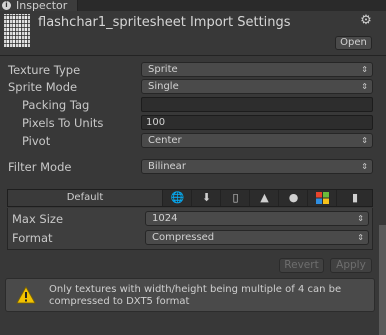 The height and width of the screenshot is (335, 386). I want to click on texture-type-value: Sprite, so click(163, 69).